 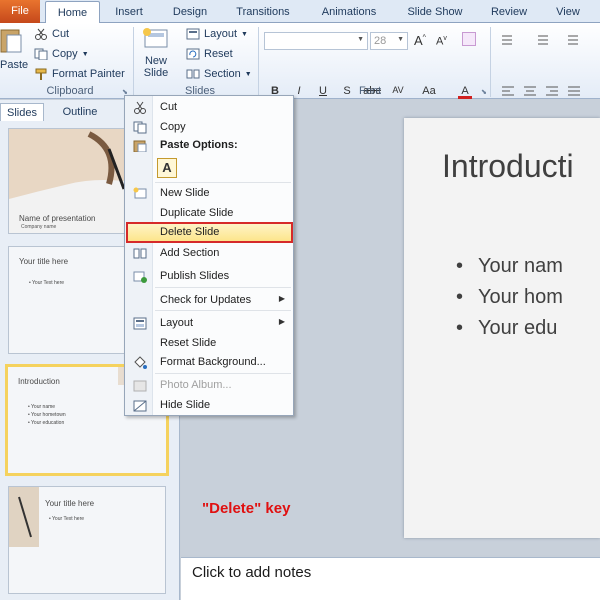 What do you see at coordinates (217, 34) in the screenshot?
I see `layout-button: Layout ▼` at bounding box center [217, 34].